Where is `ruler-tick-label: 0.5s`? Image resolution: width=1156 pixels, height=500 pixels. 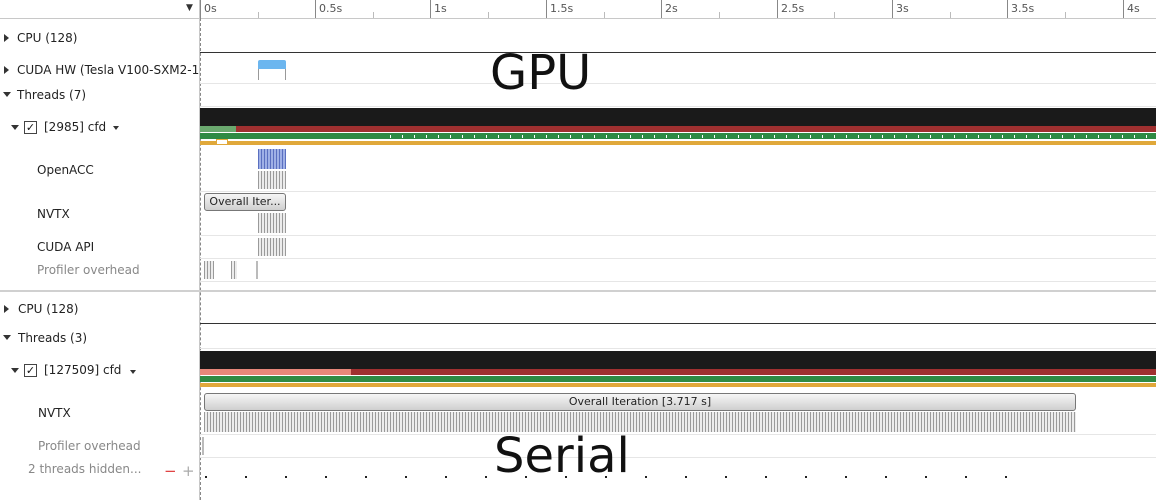
ruler-tick-label: 0.5s is located at coordinates (331, 8).